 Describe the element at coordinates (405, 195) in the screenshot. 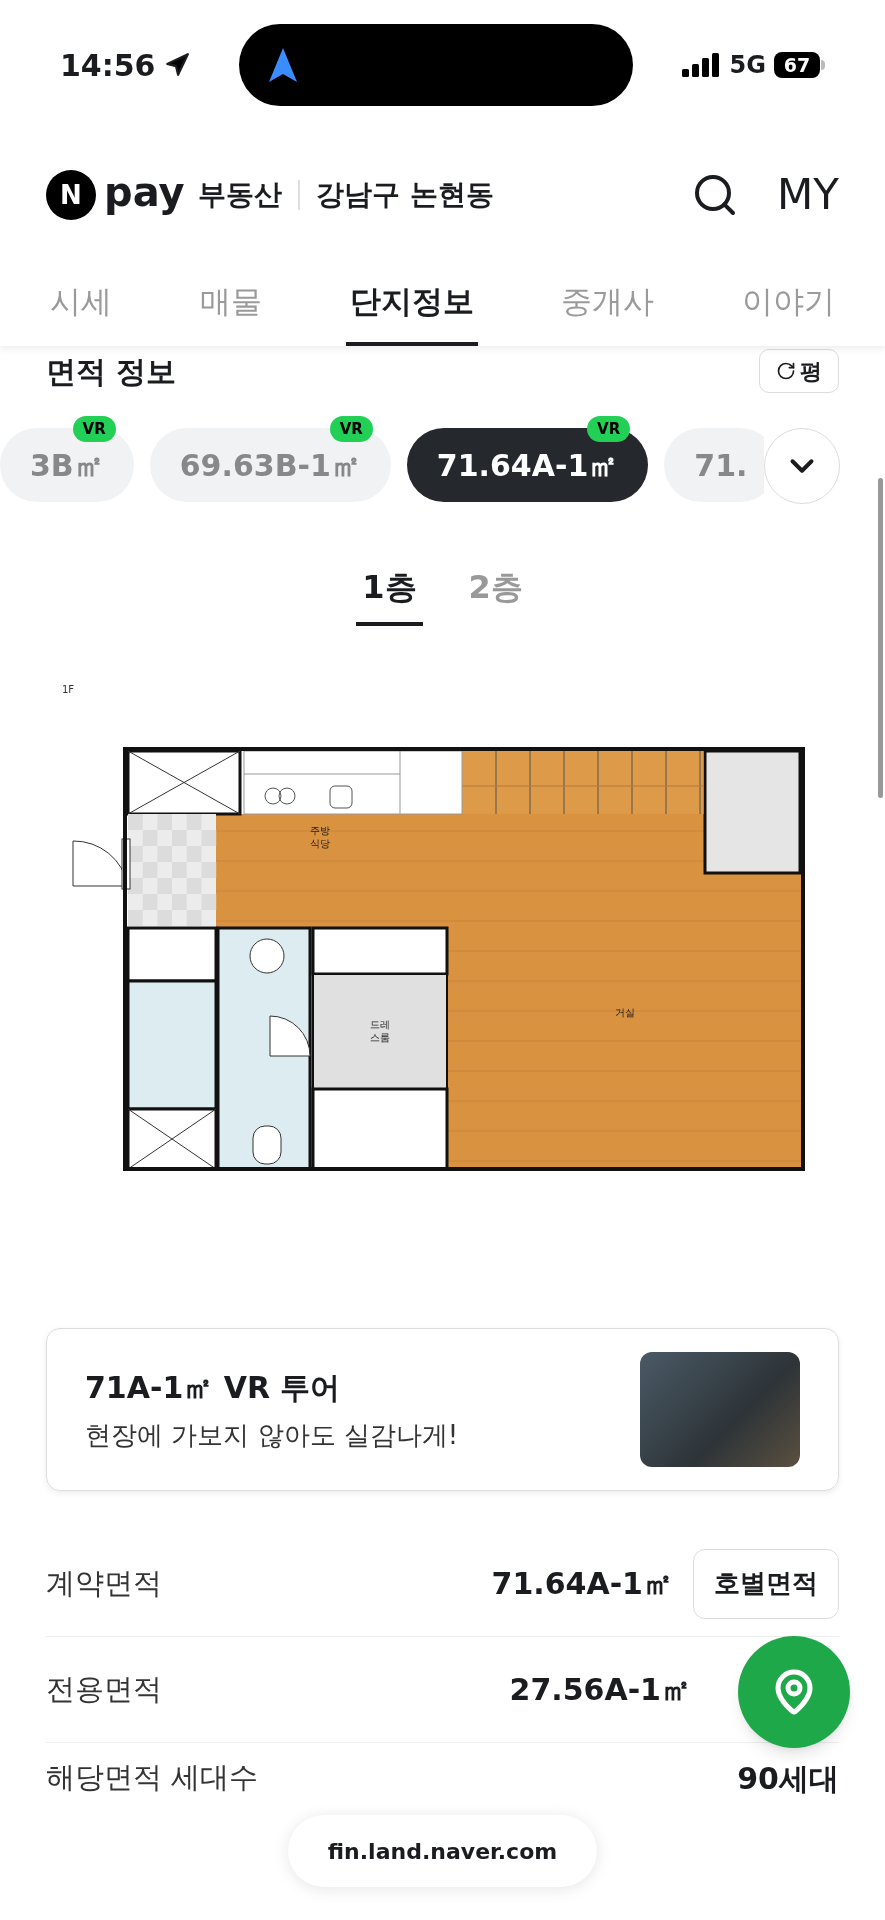

I see `location-title: 강남구 논현동` at that location.